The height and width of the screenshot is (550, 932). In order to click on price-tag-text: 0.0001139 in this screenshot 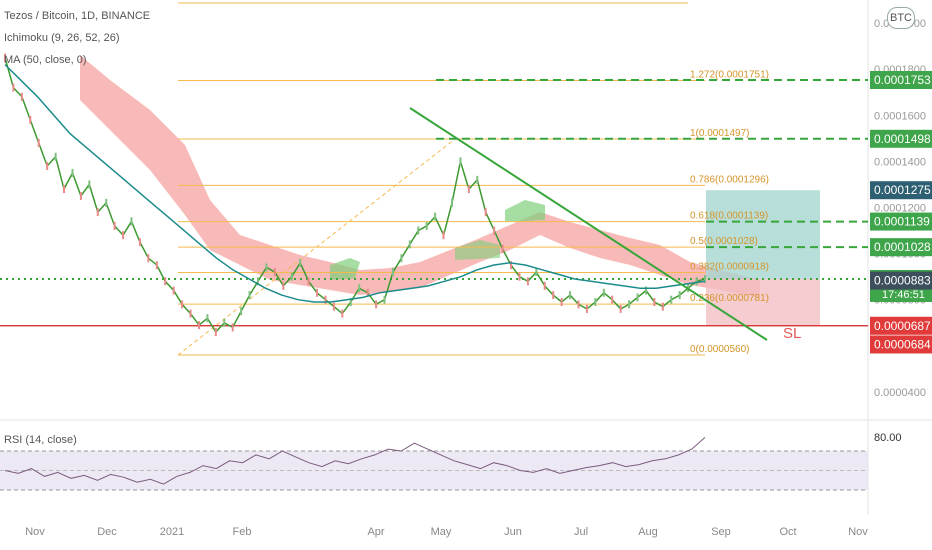, I will do `click(902, 222)`.